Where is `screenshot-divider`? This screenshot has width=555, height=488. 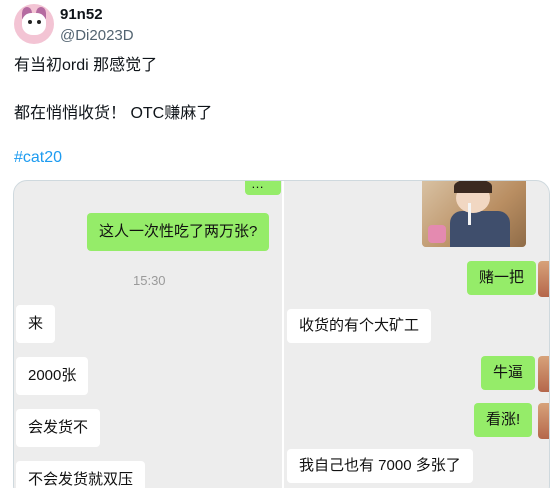
screenshot-divider is located at coordinates (283, 334).